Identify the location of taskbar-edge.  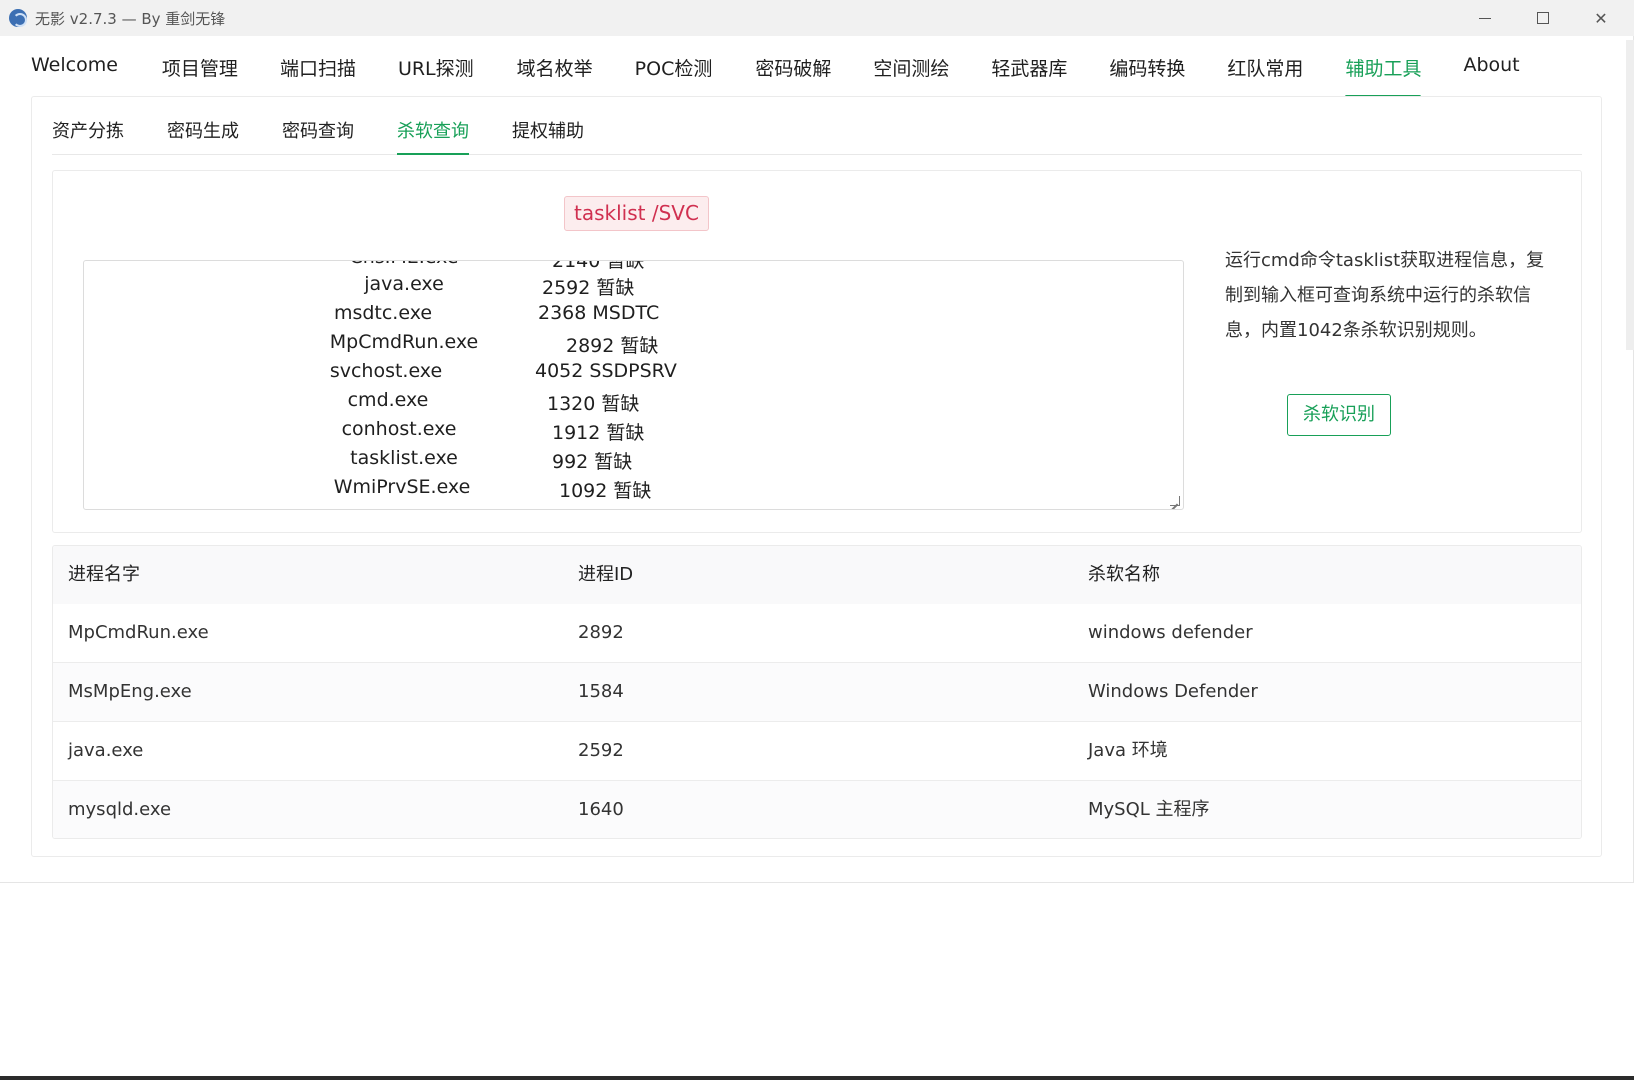
(817, 1078).